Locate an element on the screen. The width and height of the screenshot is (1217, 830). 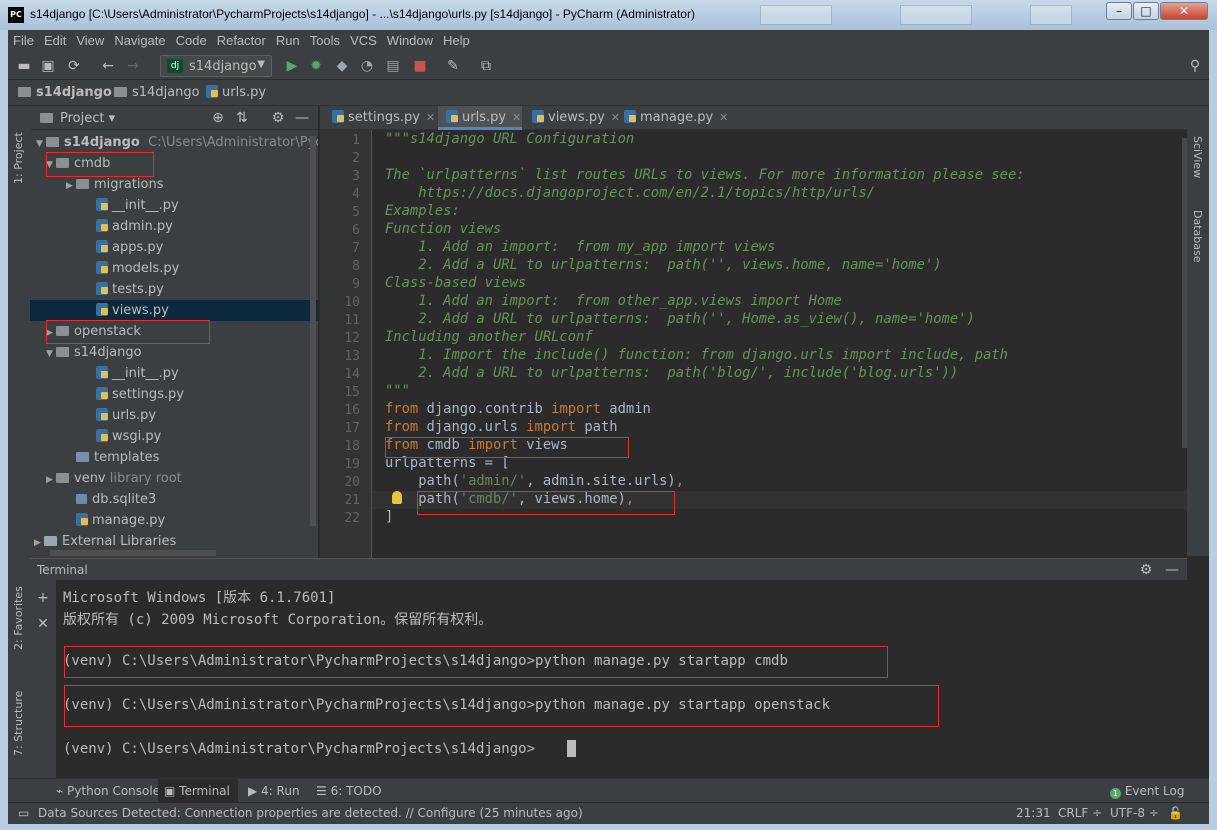
sync-icon: ⟳ is located at coordinates (74, 66).